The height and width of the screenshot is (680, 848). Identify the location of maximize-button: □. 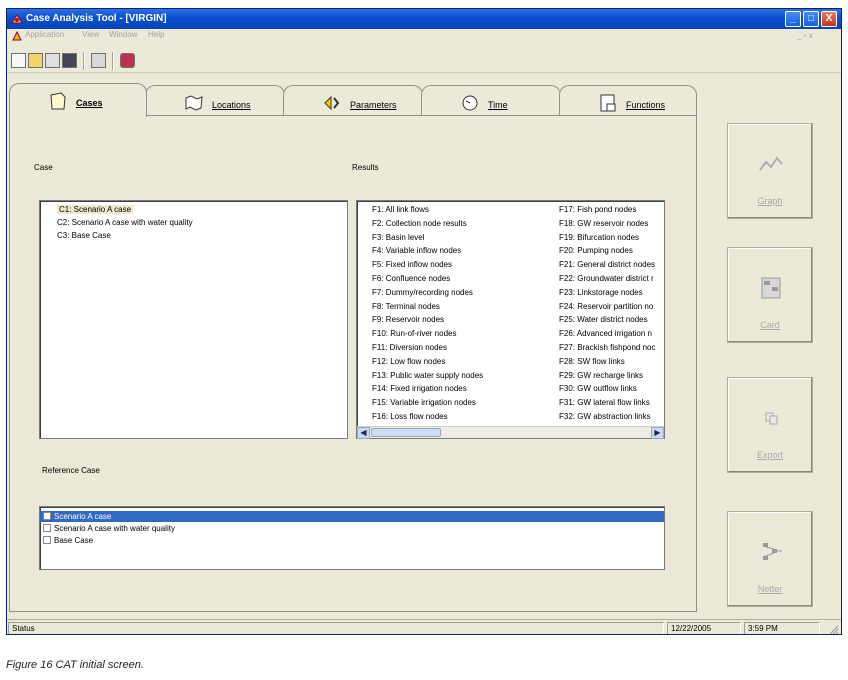
(811, 19).